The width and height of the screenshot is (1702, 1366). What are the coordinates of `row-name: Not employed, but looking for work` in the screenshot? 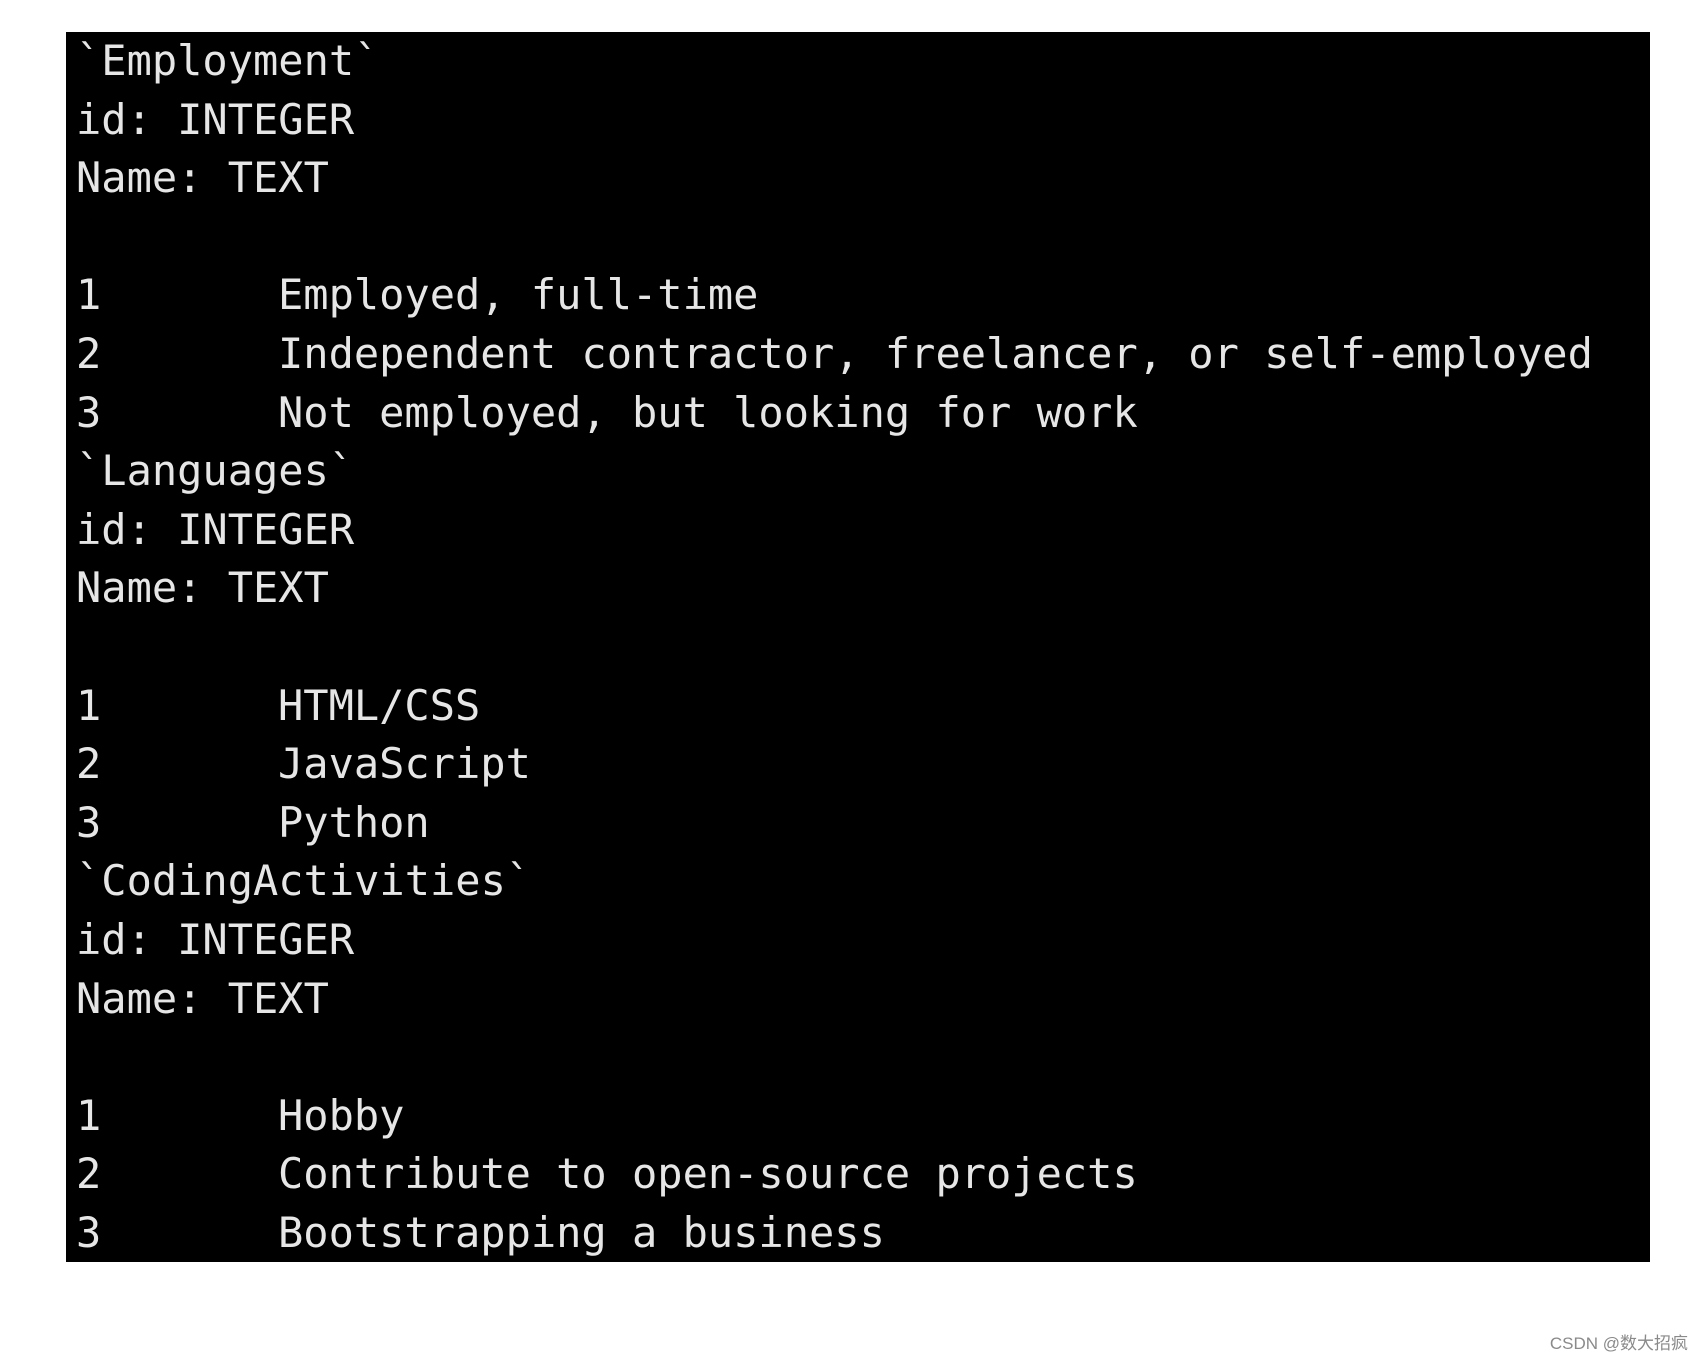 It's located at (708, 412).